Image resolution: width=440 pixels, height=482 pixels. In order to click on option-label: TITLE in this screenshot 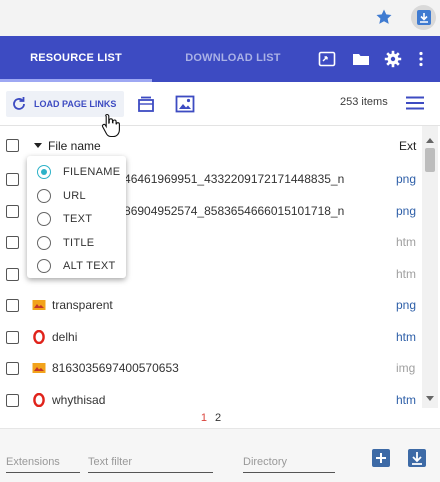, I will do `click(79, 242)`.